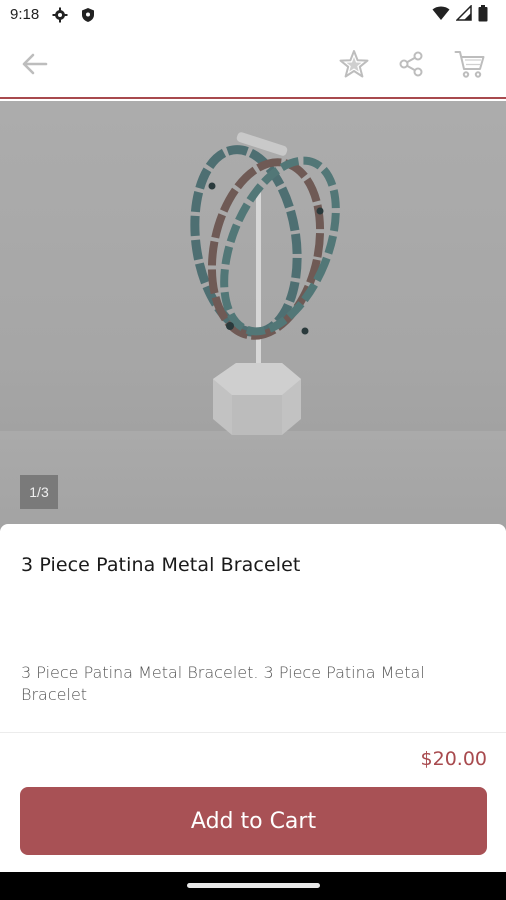 This screenshot has width=506, height=900. I want to click on status-time: 9:18, so click(25, 14).